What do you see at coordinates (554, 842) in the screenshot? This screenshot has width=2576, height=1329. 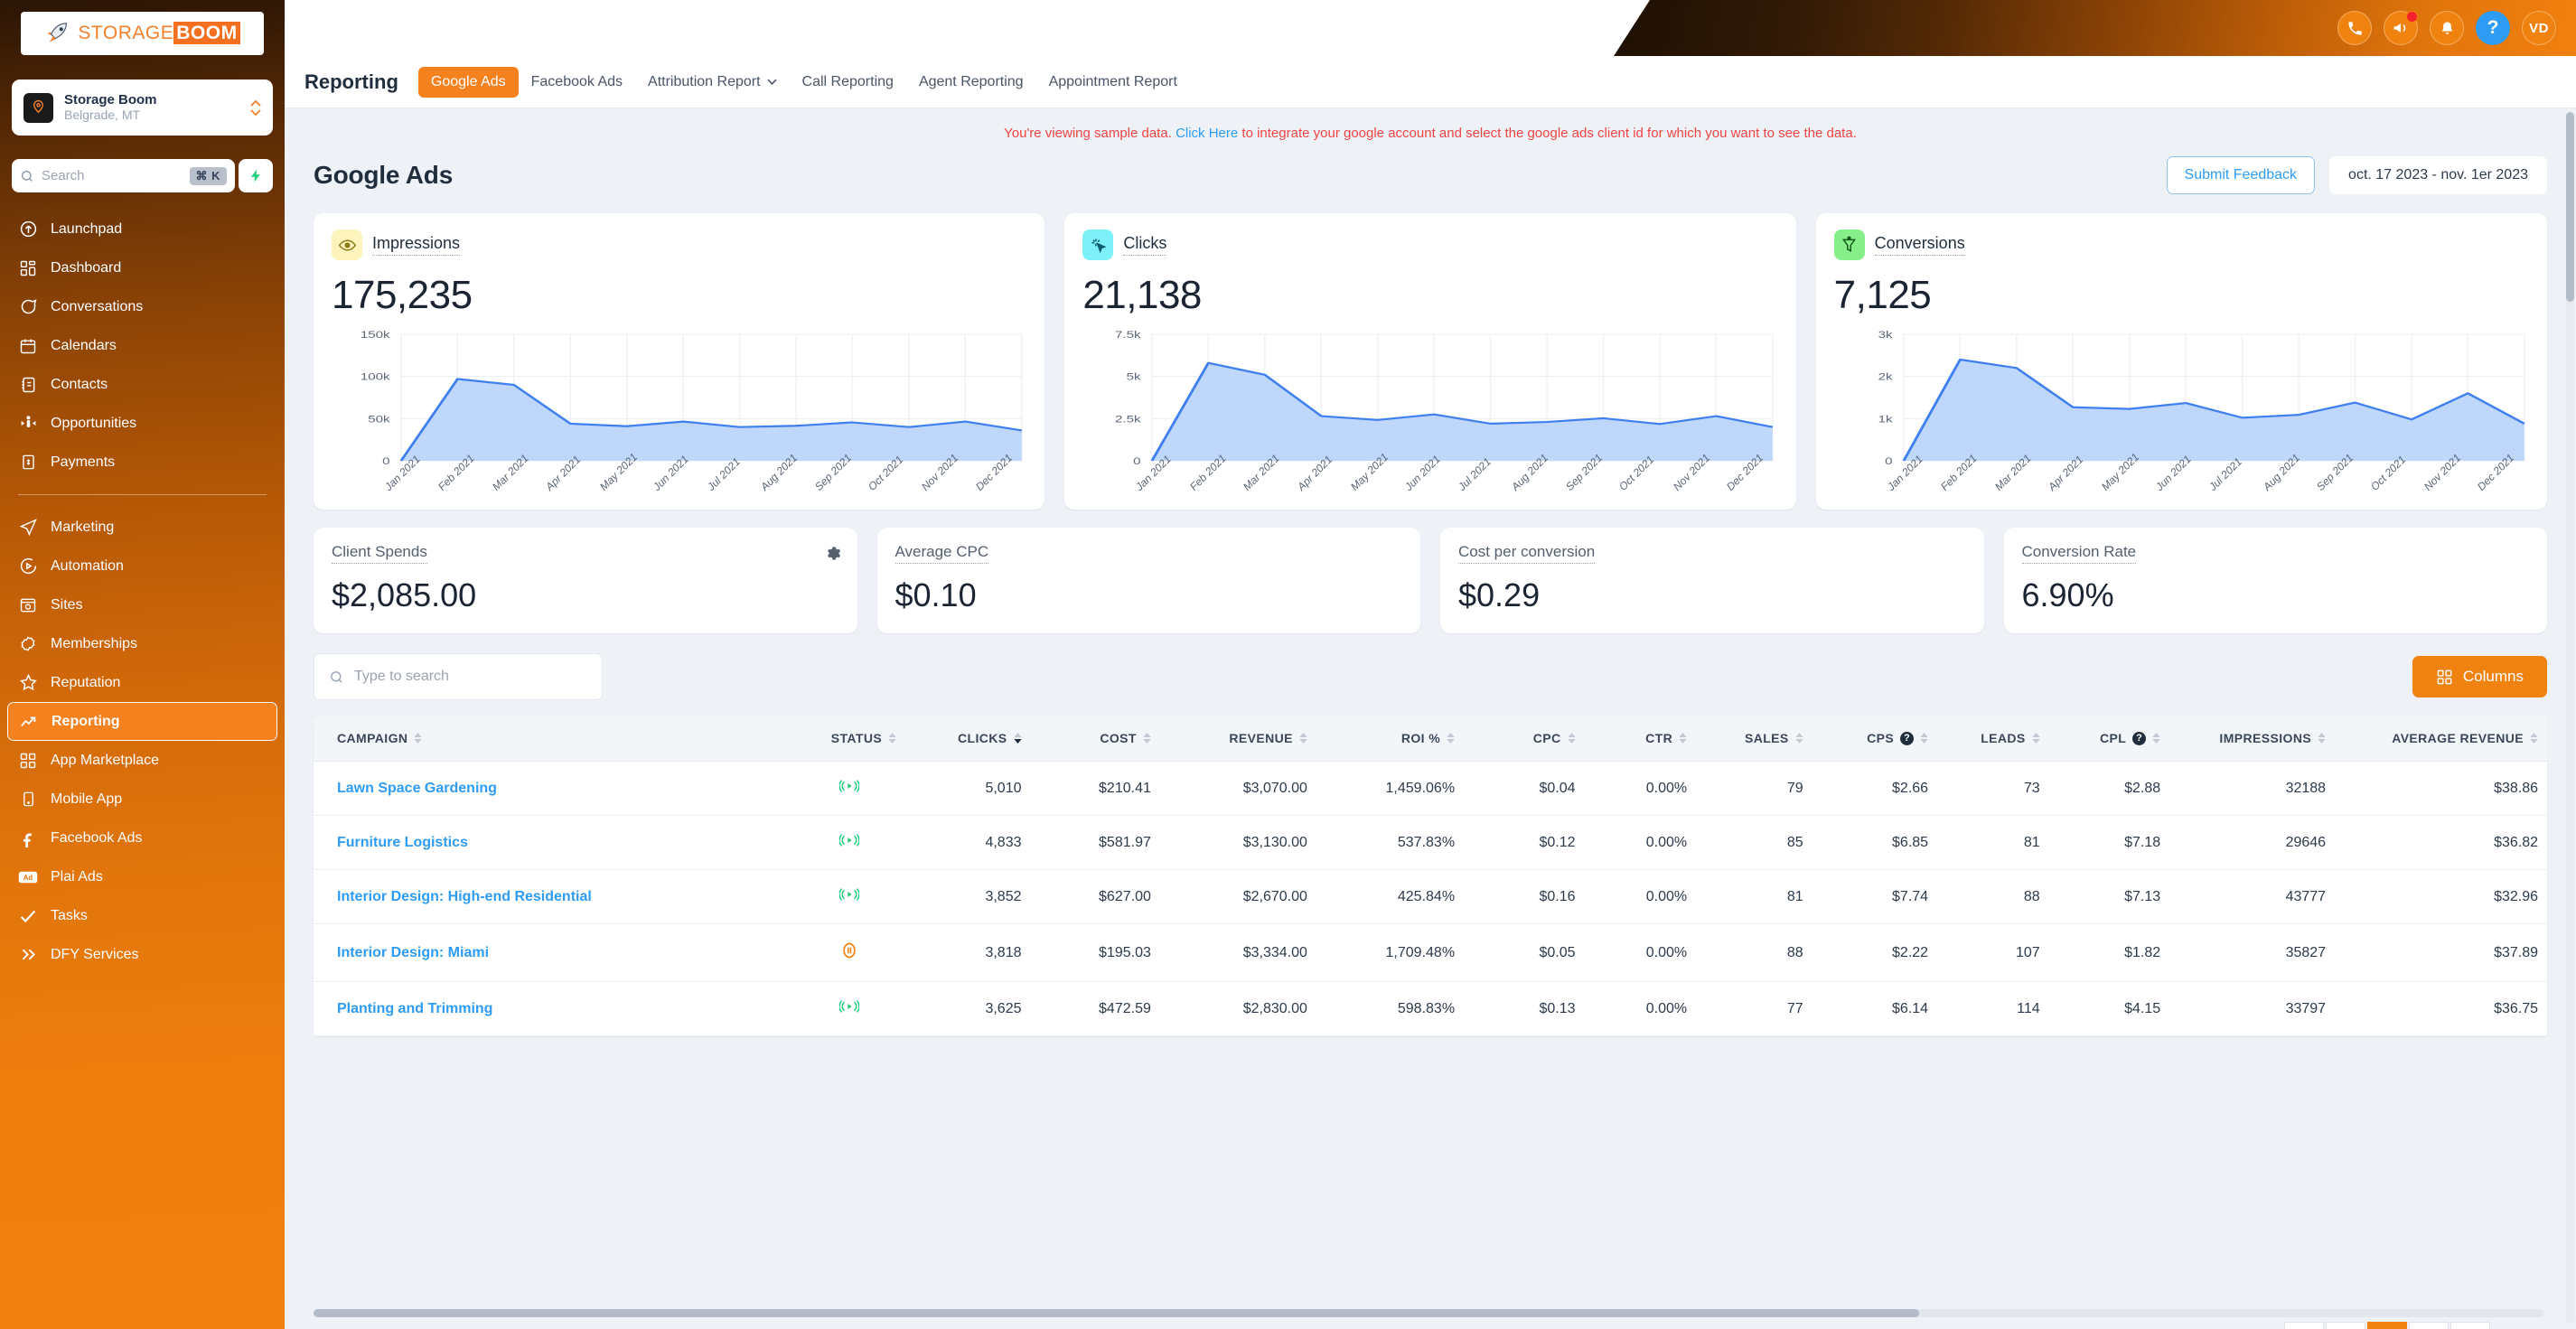 I see `table-cell-campaign: Furniture Logistics` at bounding box center [554, 842].